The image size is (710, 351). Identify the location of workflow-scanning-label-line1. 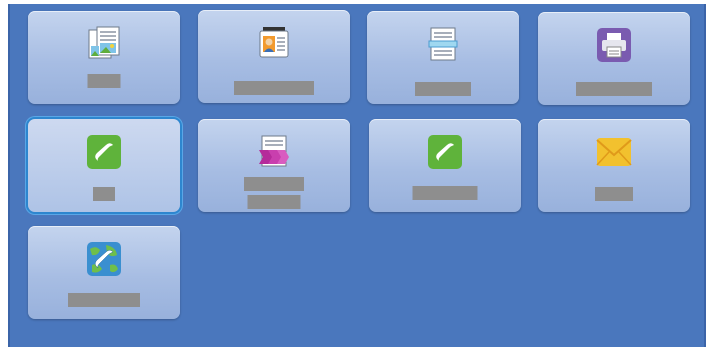
(274, 184).